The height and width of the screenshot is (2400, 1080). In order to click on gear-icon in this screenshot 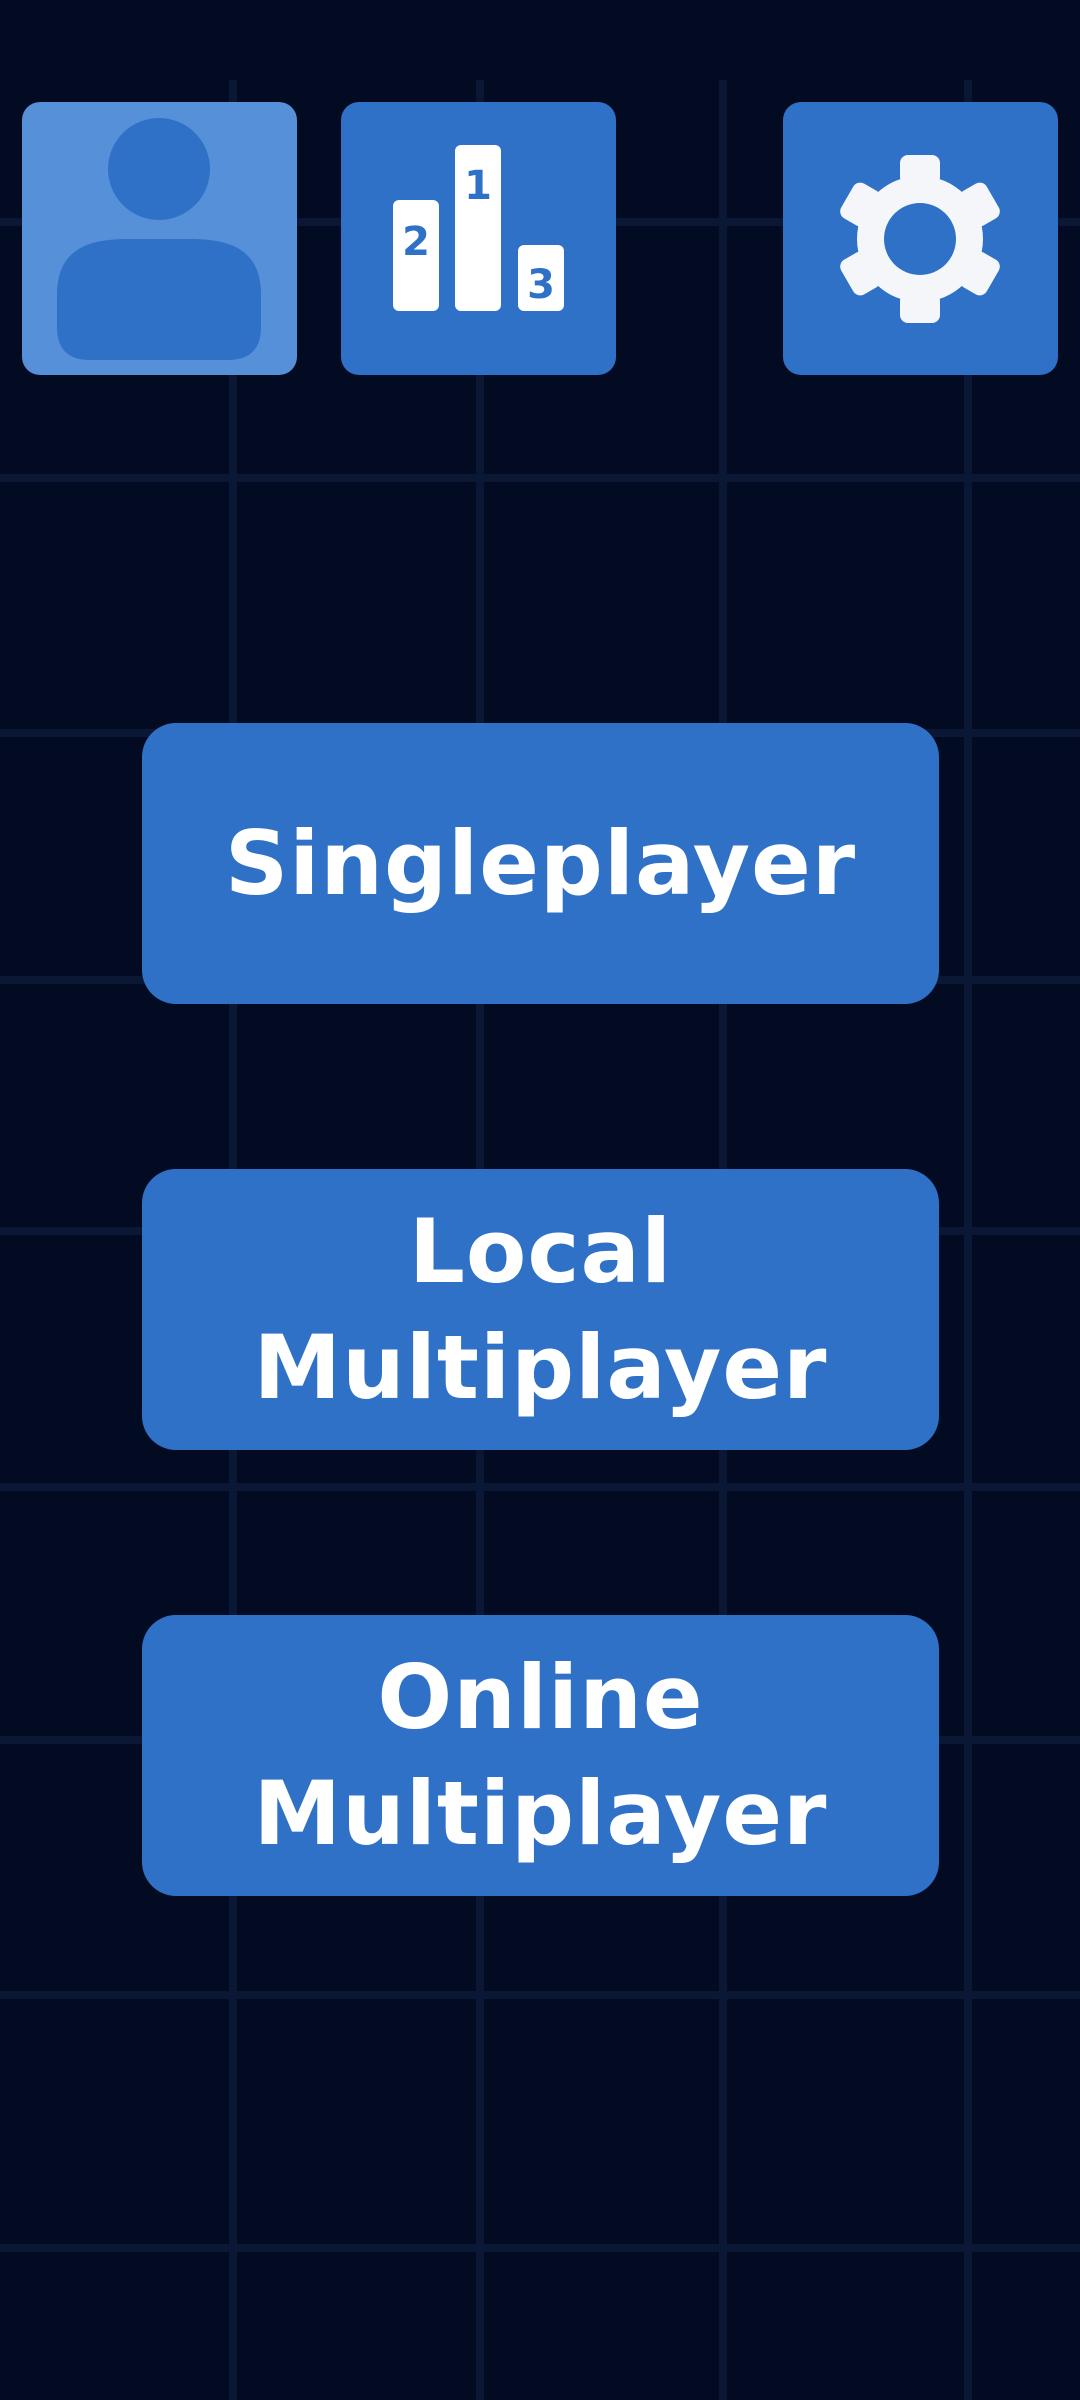, I will do `click(920, 239)`.